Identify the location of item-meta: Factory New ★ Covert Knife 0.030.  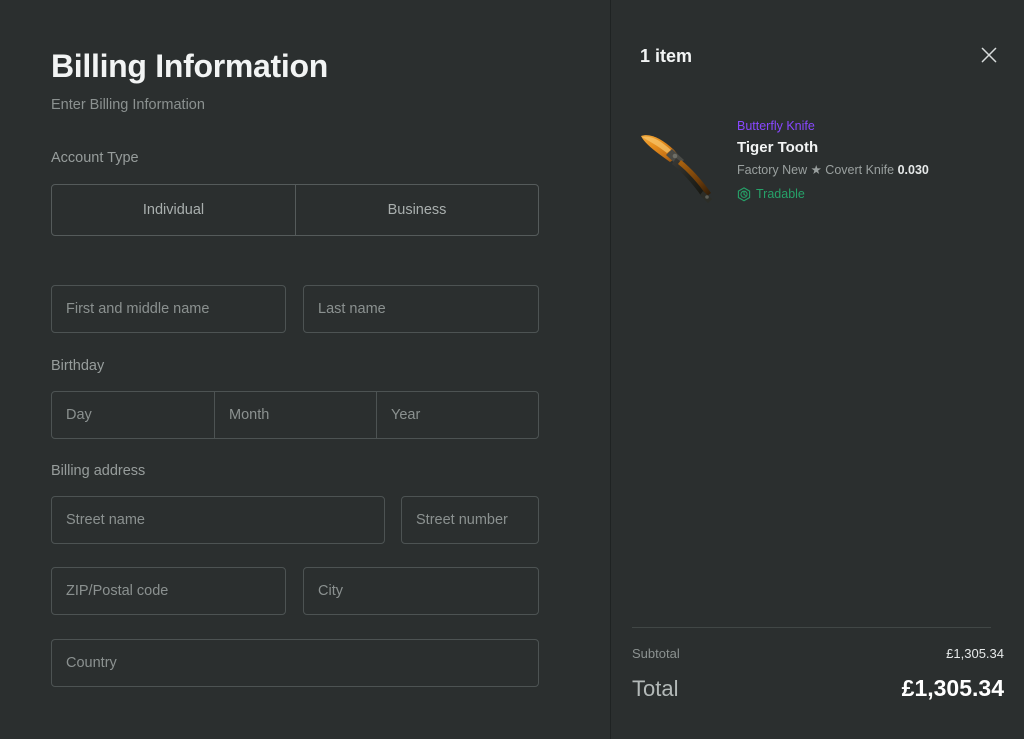
(872, 170).